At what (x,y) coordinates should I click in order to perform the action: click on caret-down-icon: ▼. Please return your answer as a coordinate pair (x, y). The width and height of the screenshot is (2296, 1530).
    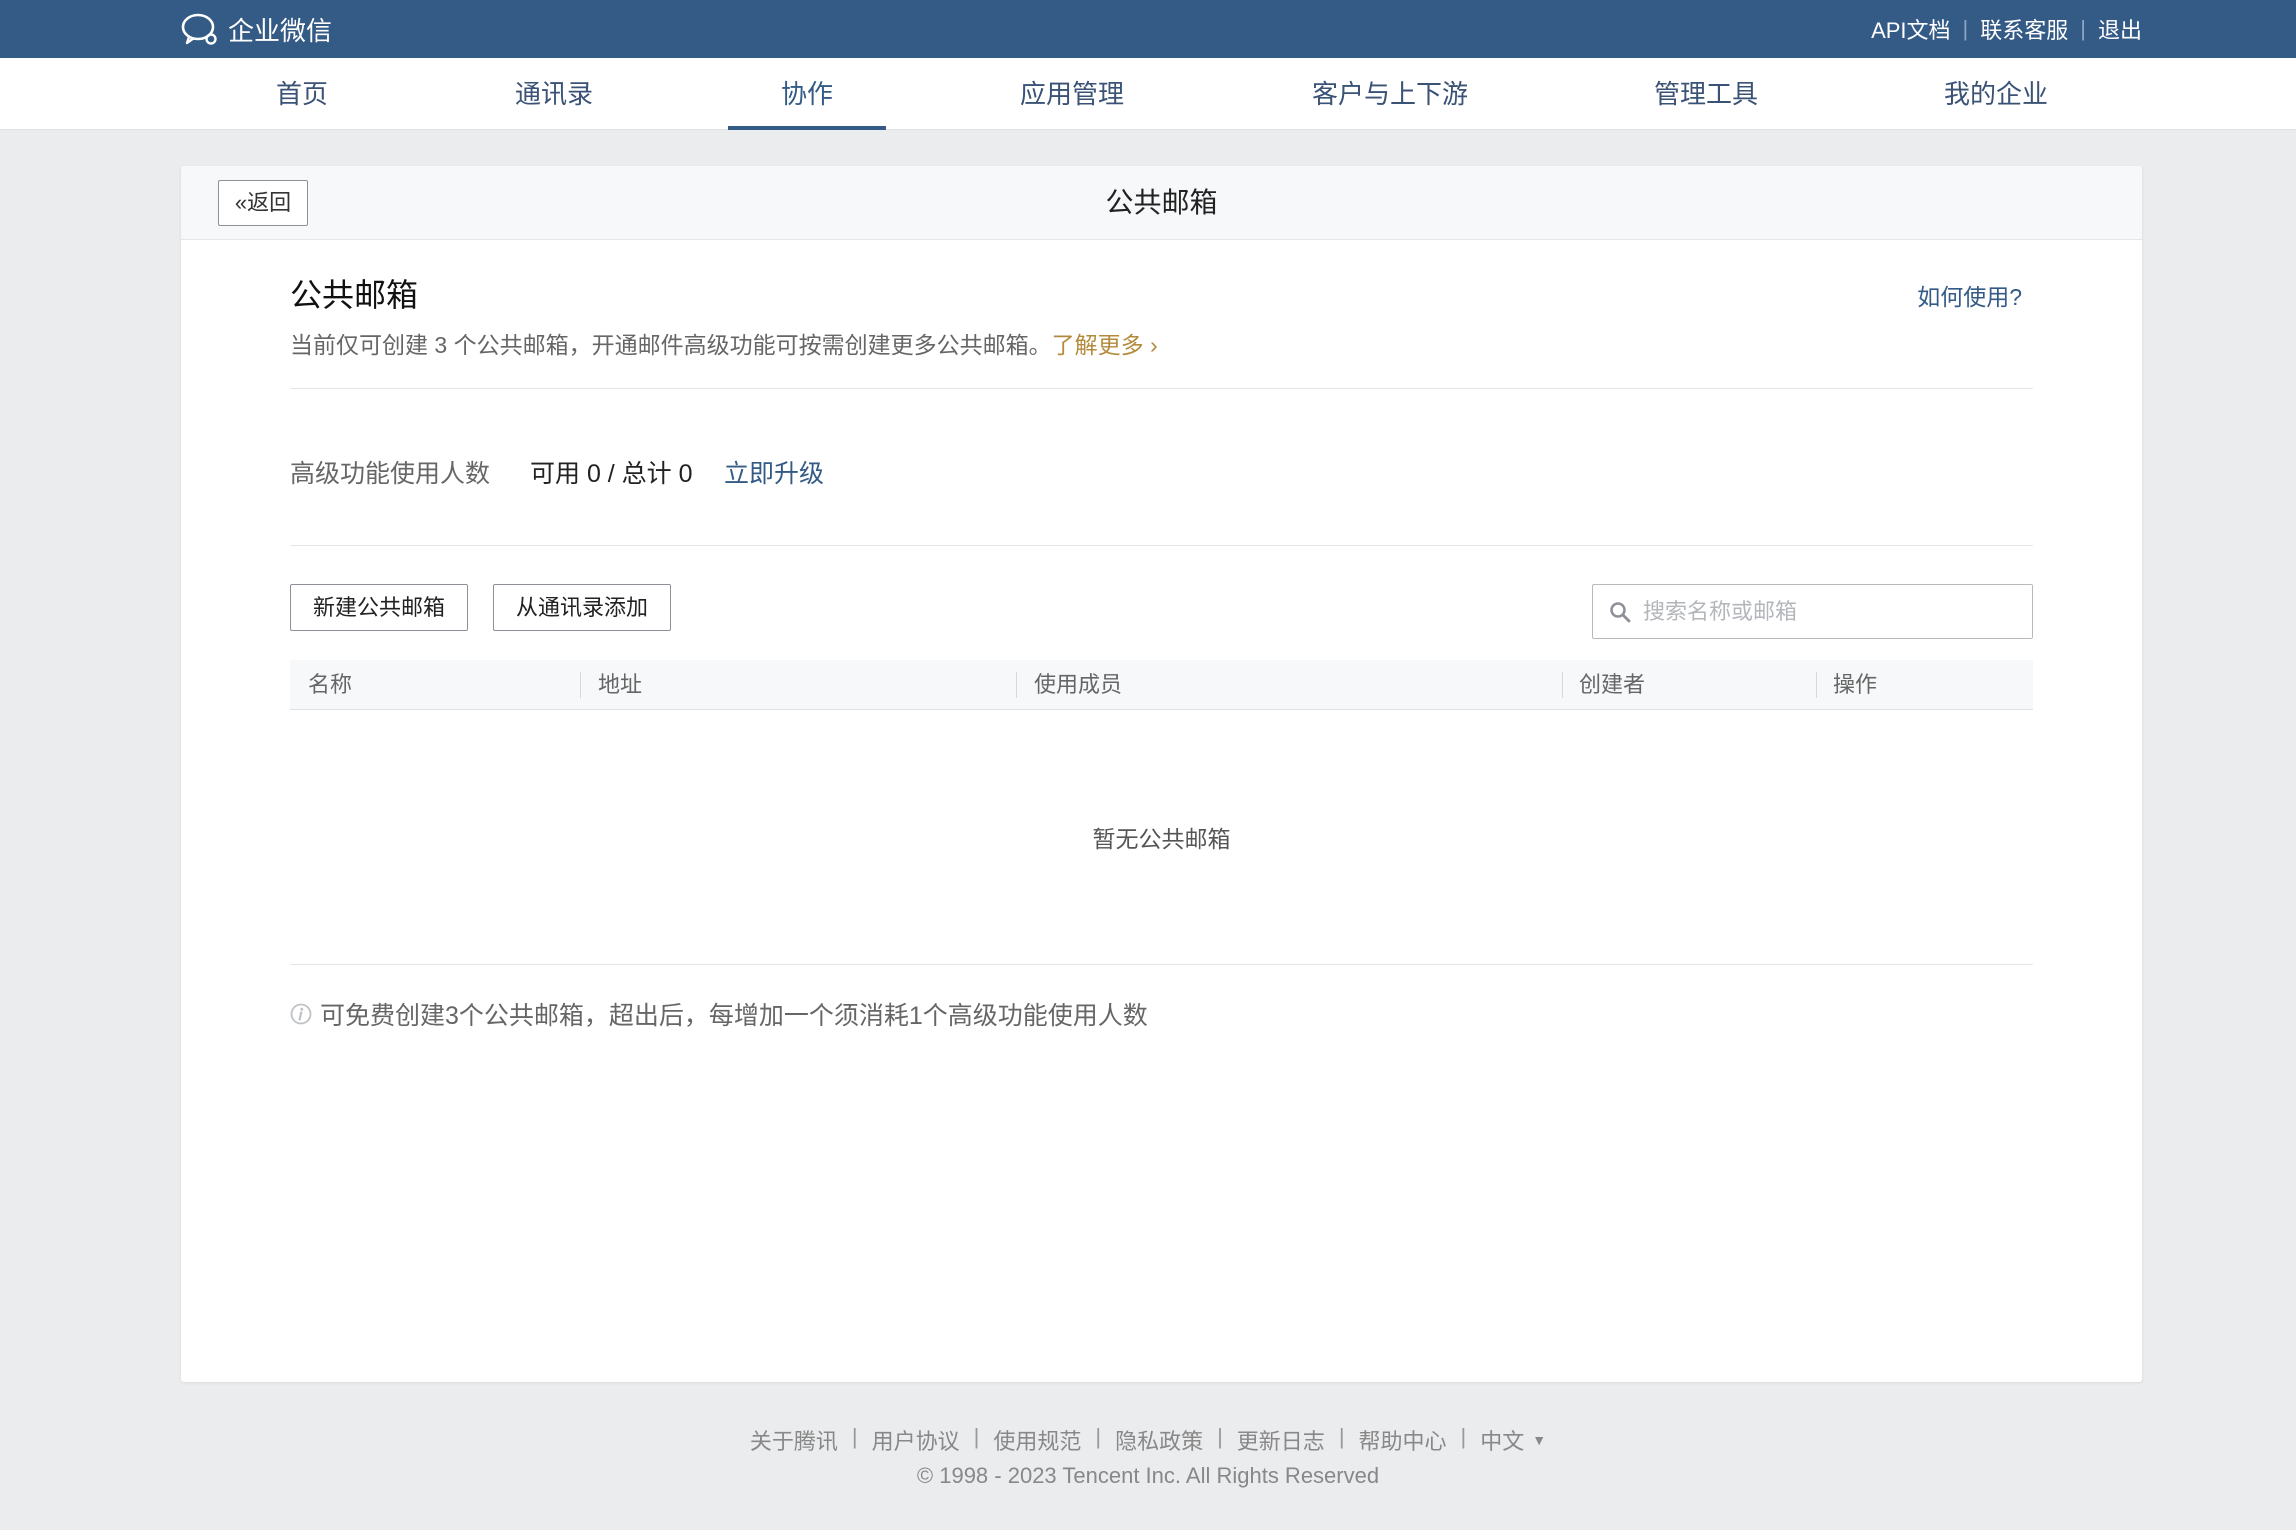
    Looking at the image, I should click on (1539, 1440).